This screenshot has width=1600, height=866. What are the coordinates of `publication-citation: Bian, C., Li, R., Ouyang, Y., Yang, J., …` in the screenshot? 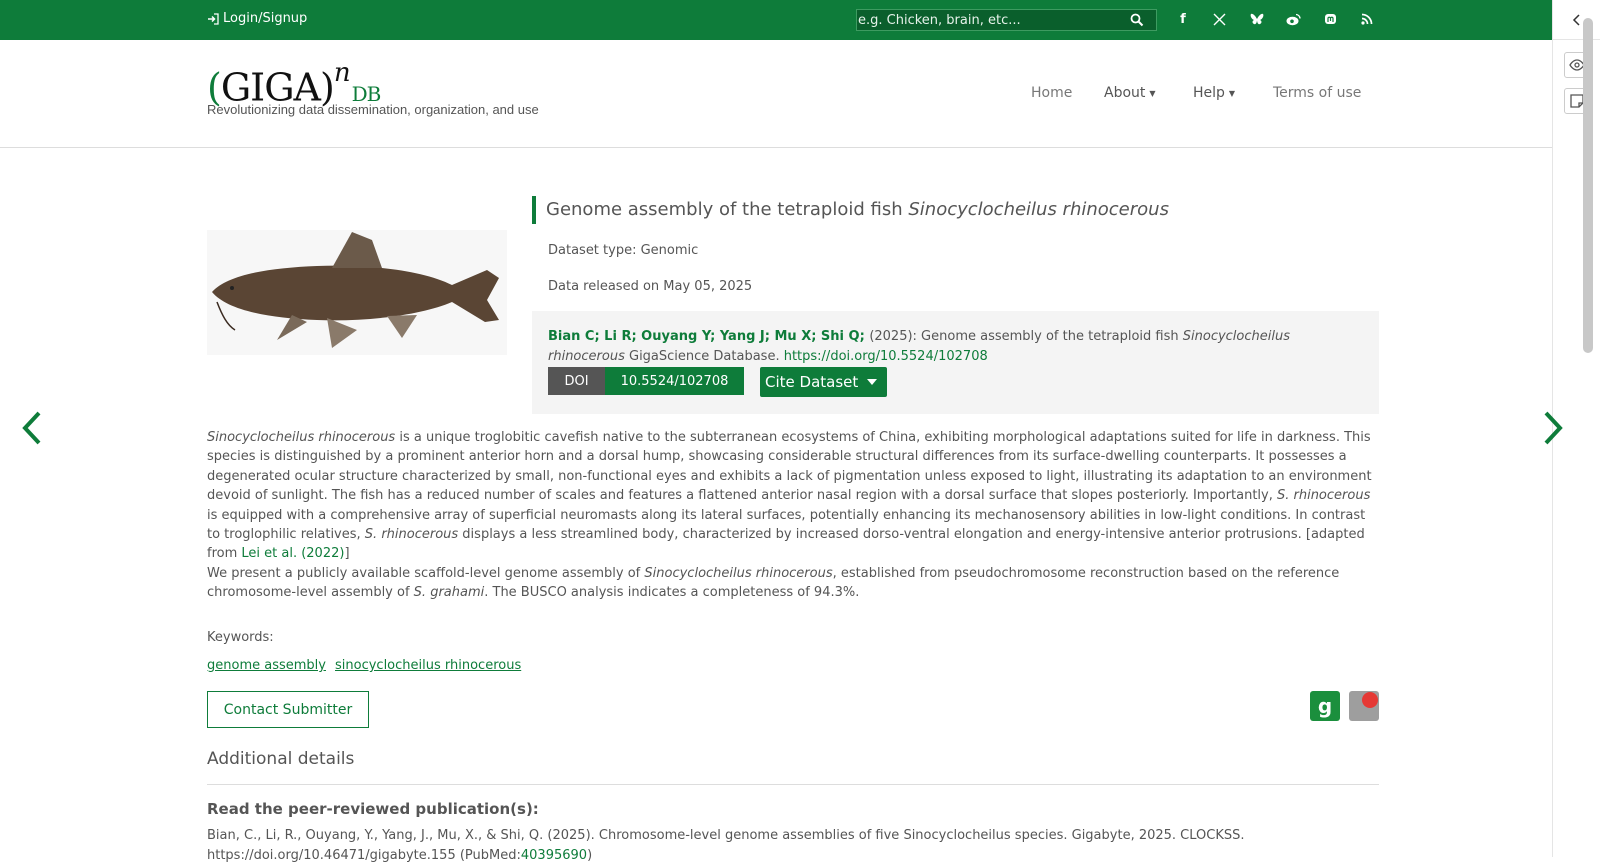 It's located at (726, 835).